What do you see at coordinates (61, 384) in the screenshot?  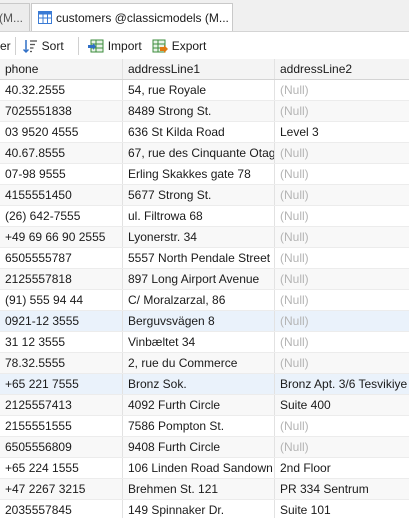 I see `cell-phone: +65 221 7555` at bounding box center [61, 384].